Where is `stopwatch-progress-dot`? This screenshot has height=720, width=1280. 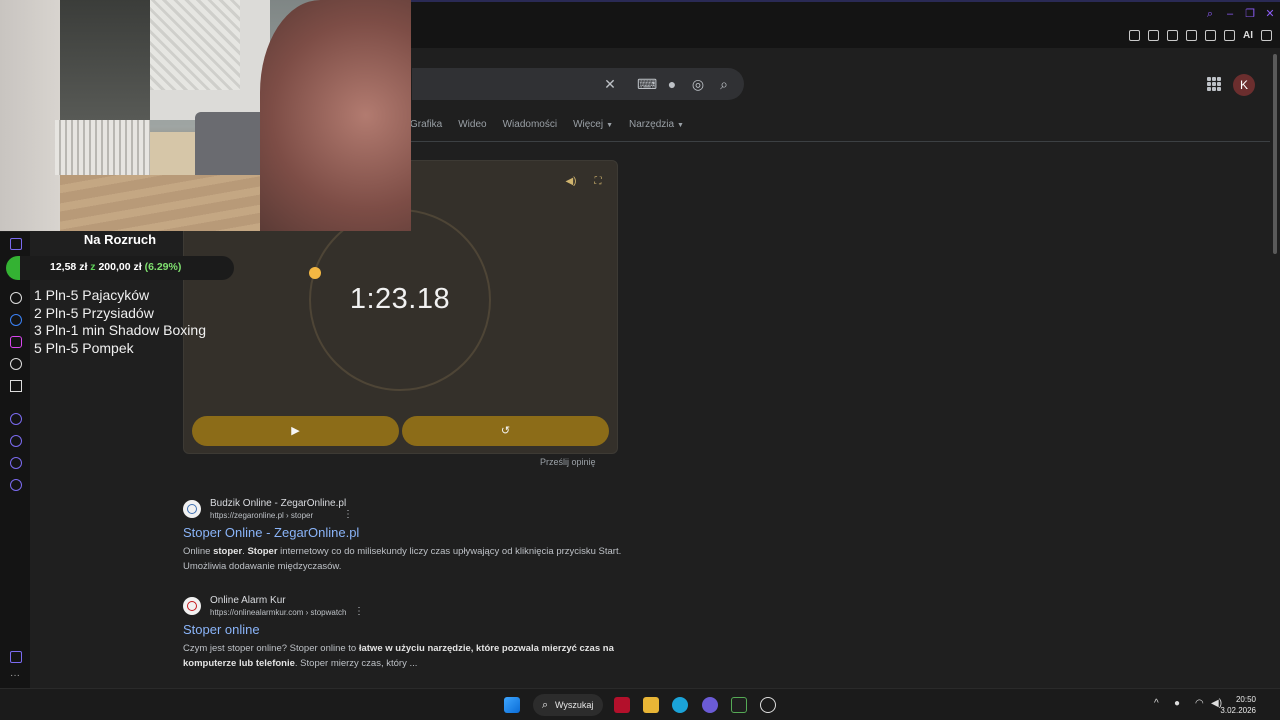
stopwatch-progress-dot is located at coordinates (315, 273).